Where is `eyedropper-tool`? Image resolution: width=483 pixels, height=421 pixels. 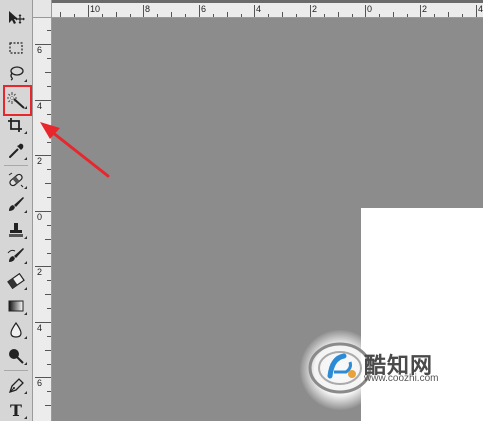
eyedropper-tool is located at coordinates (16, 151).